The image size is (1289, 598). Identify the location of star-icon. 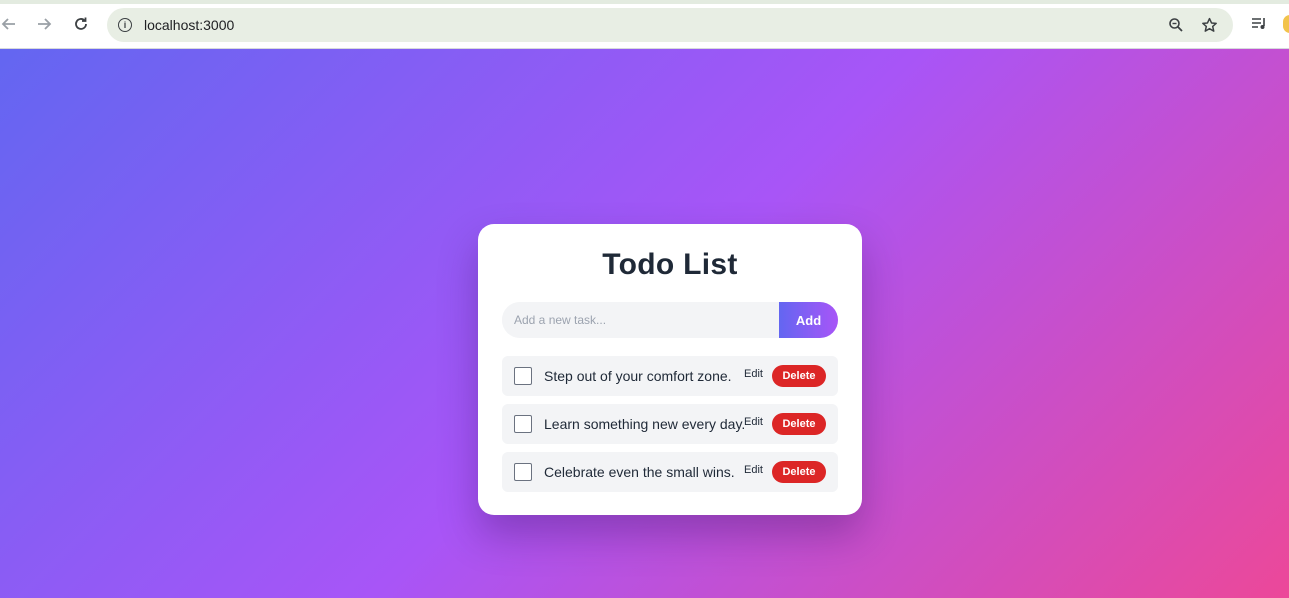
(1209, 25).